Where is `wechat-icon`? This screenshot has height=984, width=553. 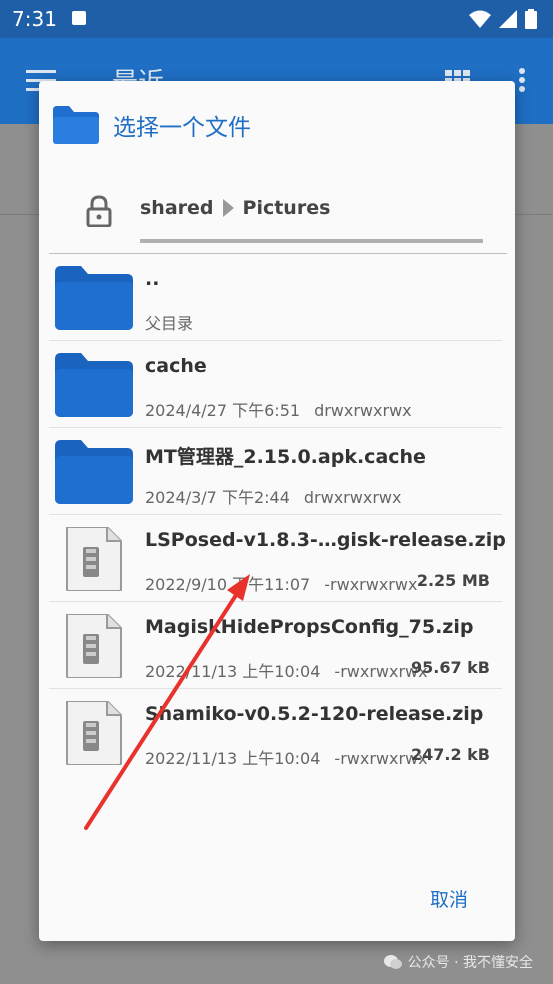 wechat-icon is located at coordinates (392, 962).